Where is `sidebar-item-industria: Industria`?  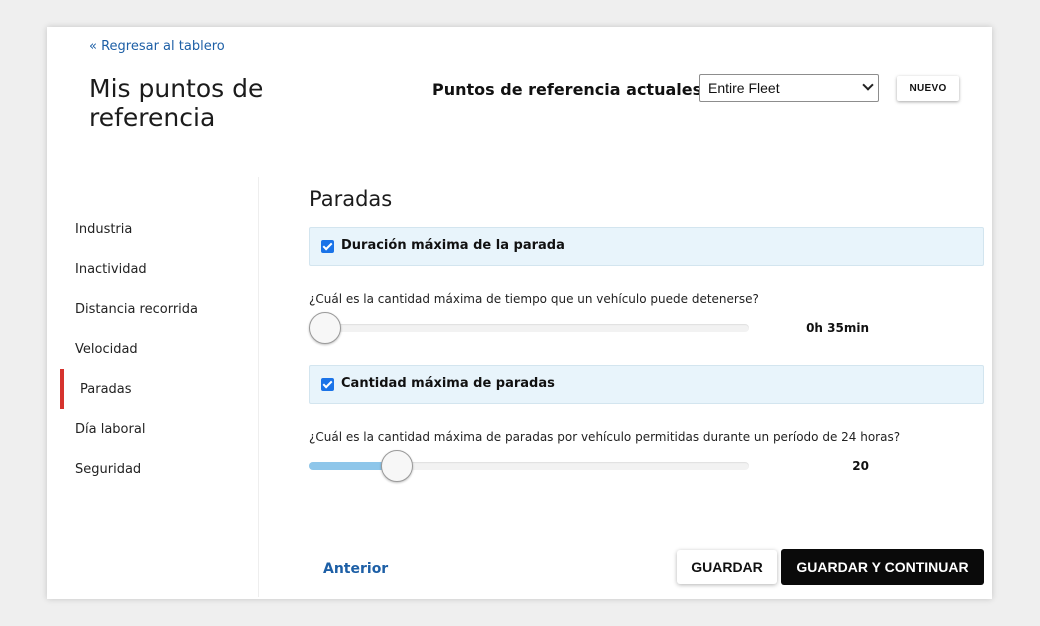
sidebar-item-industria: Industria is located at coordinates (103, 229).